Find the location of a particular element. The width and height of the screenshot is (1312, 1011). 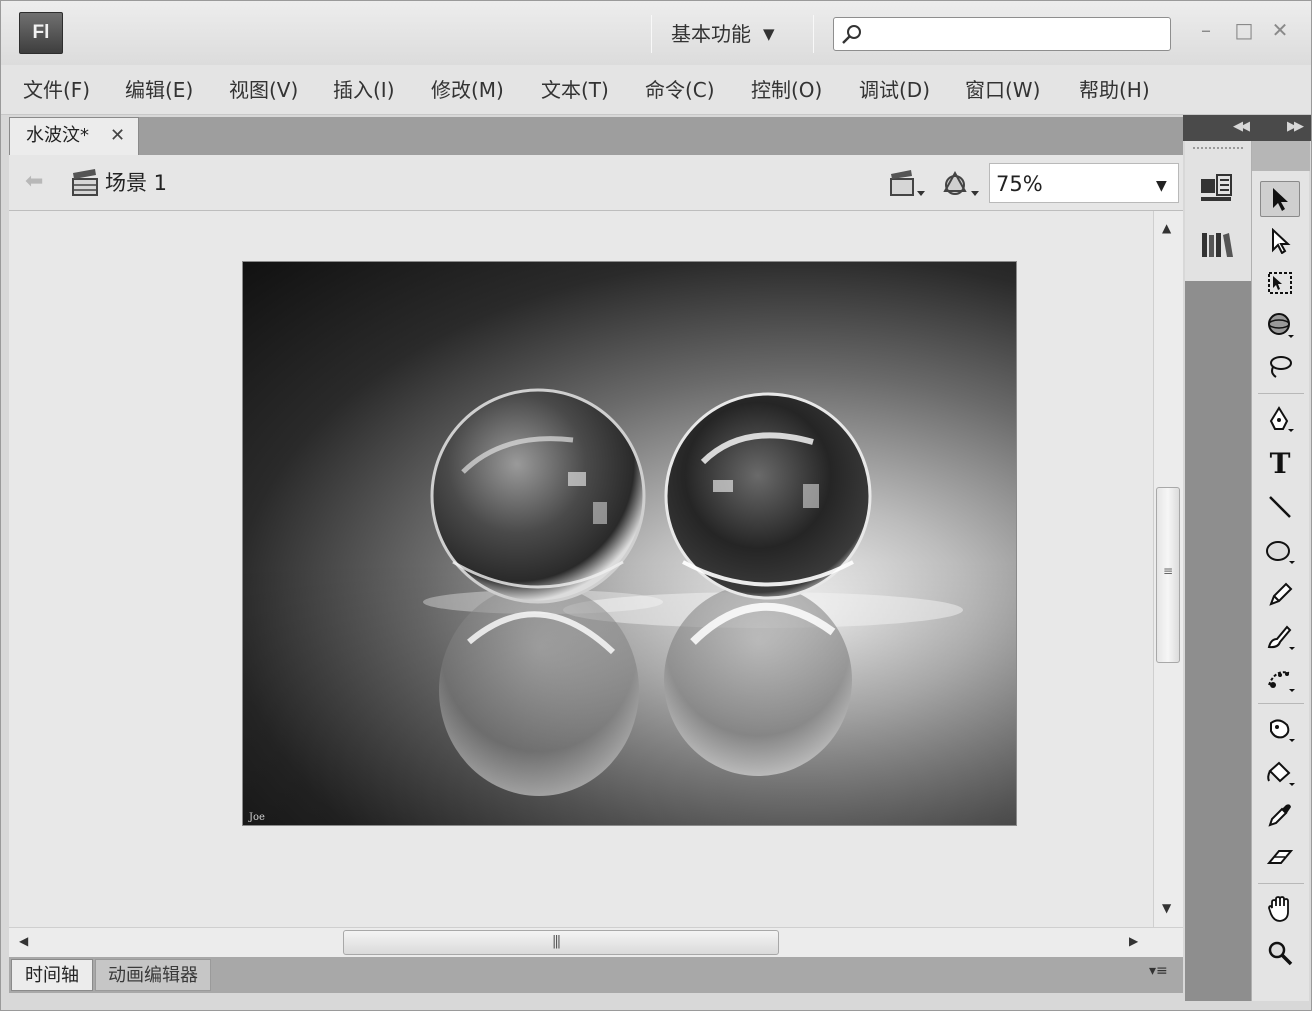

right-panel-header: ◀◀ ▶▶ is located at coordinates (1247, 128).